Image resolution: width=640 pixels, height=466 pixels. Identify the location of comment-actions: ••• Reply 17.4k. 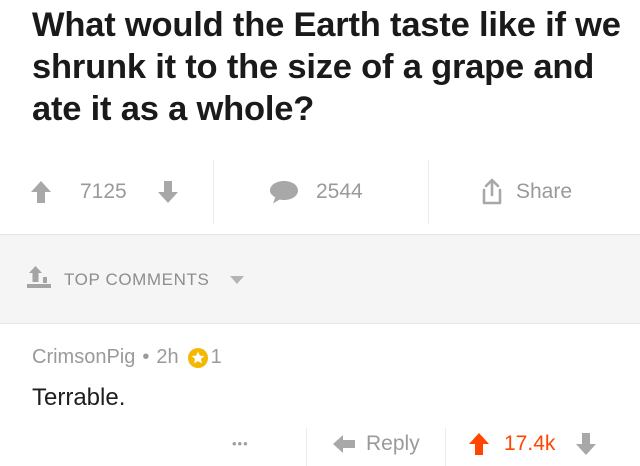
(320, 447).